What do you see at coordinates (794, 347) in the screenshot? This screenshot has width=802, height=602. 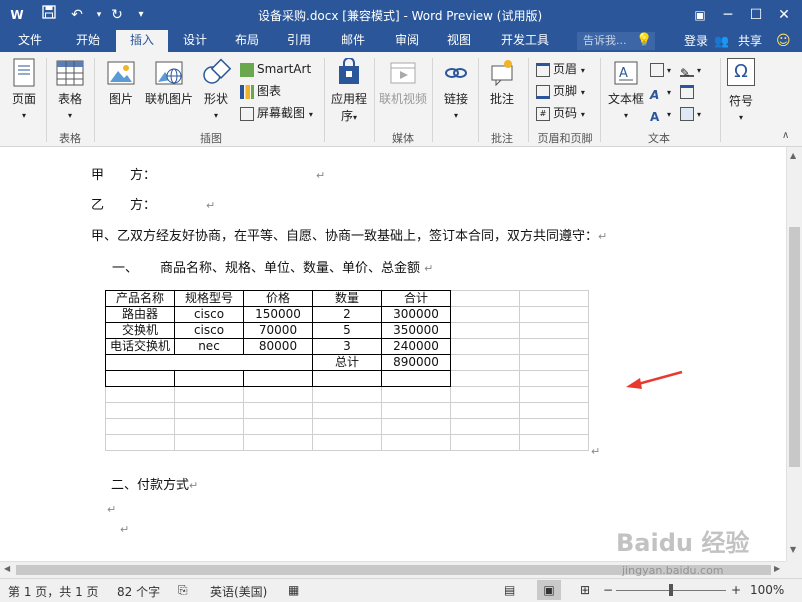 I see `vertical-scroll-thumb` at bounding box center [794, 347].